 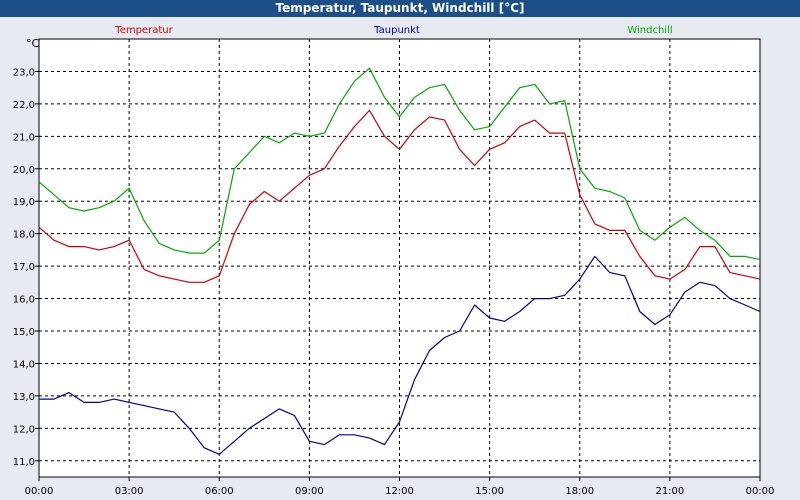 What do you see at coordinates (400, 8) in the screenshot?
I see `window-title: Temperatur, Taupunkt, Windchill [°C]` at bounding box center [400, 8].